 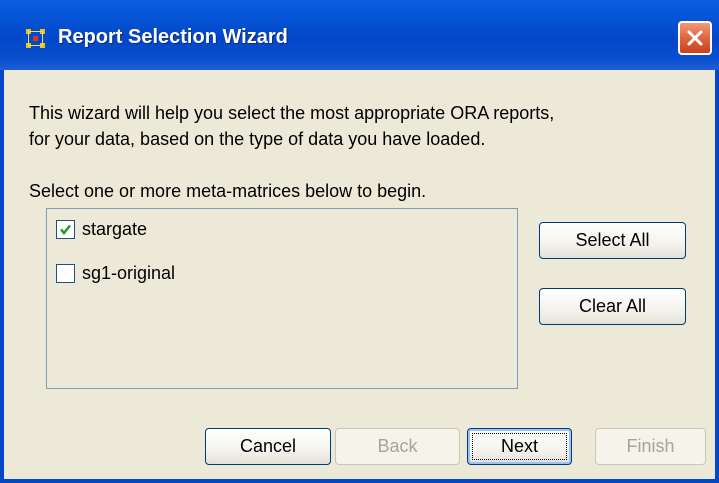 I want to click on next-button: Next, so click(x=519, y=446).